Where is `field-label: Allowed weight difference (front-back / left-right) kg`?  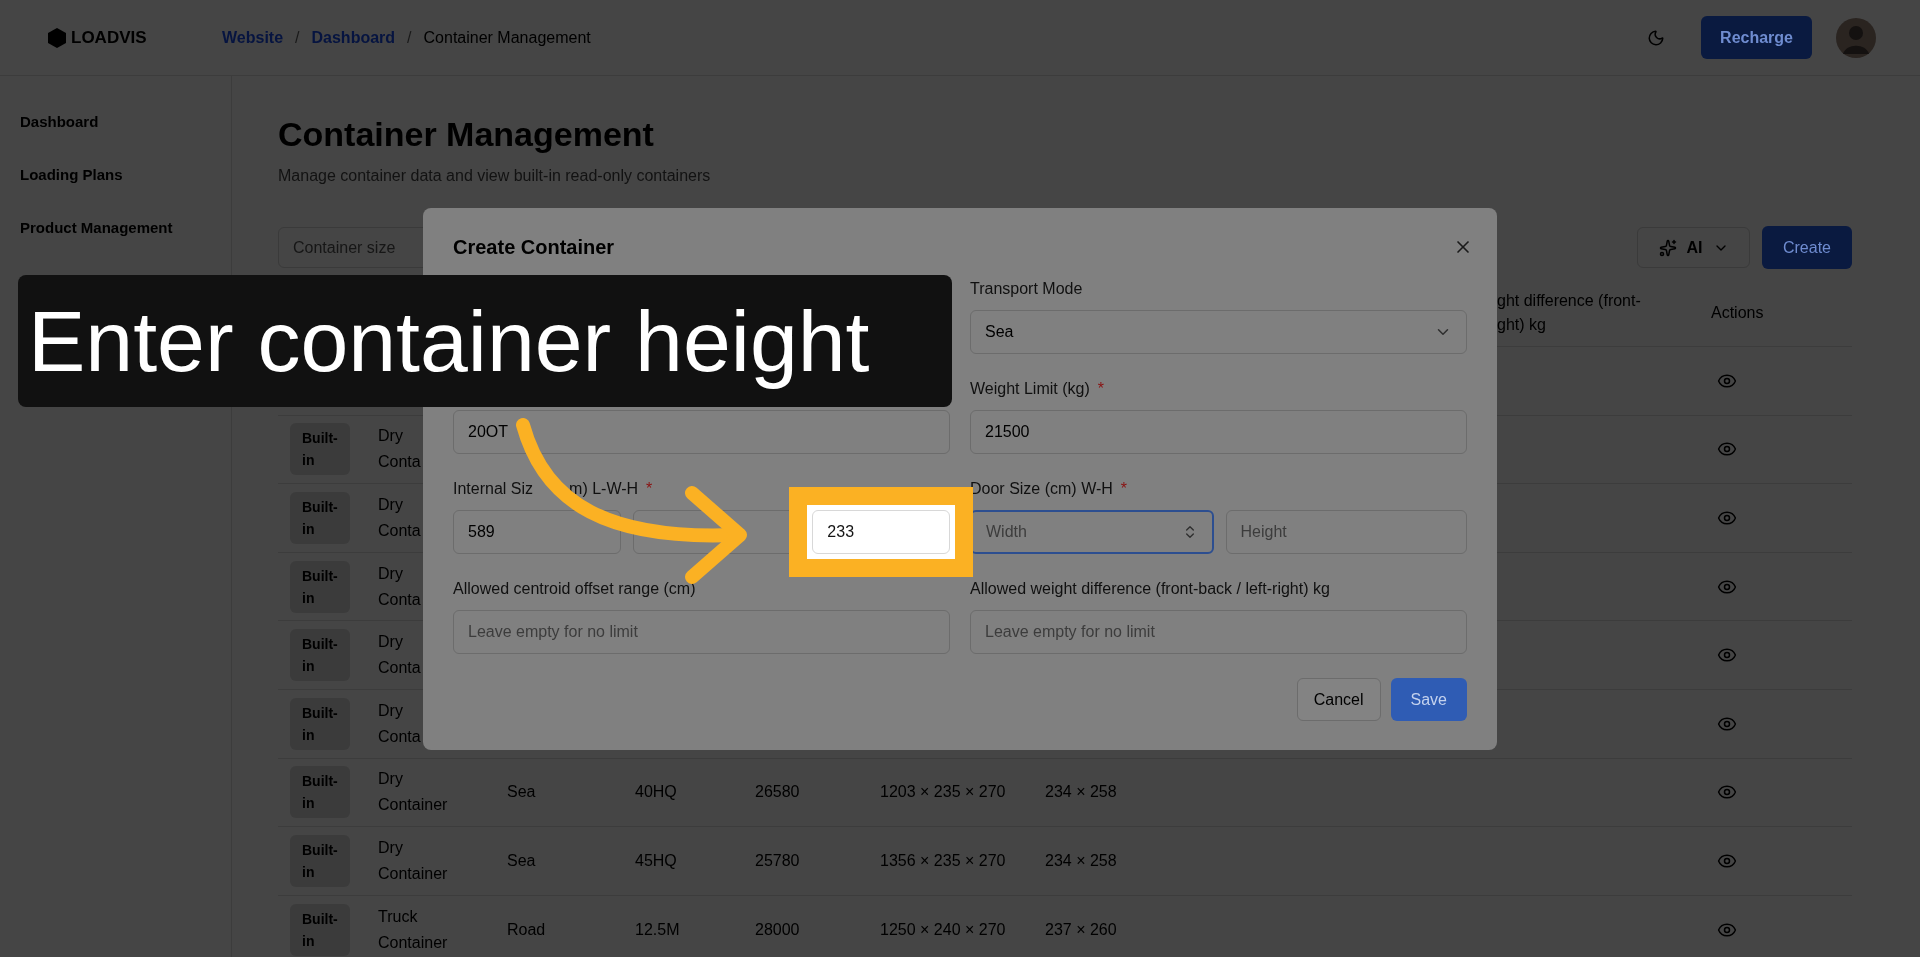 field-label: Allowed weight difference (front-back / left-right) kg is located at coordinates (1150, 589).